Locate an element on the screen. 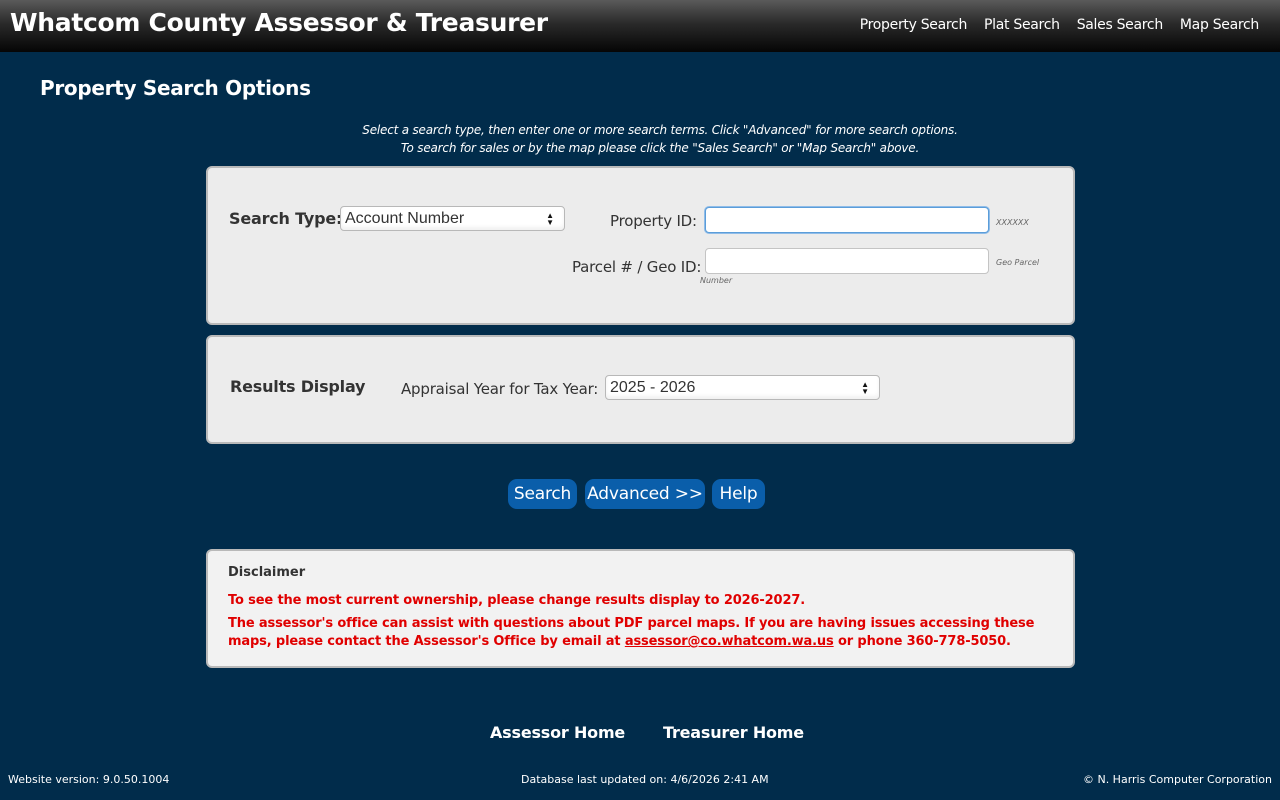 This screenshot has width=1280, height=800. appraisal-year-select: 2025 - 2026 ▲ ▼ is located at coordinates (742, 387).